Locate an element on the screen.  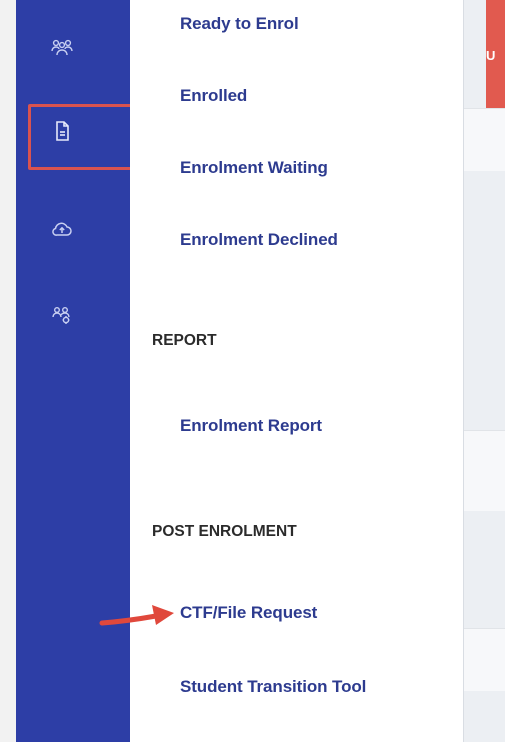
status-tab-label: U is located at coordinates (491, 55).